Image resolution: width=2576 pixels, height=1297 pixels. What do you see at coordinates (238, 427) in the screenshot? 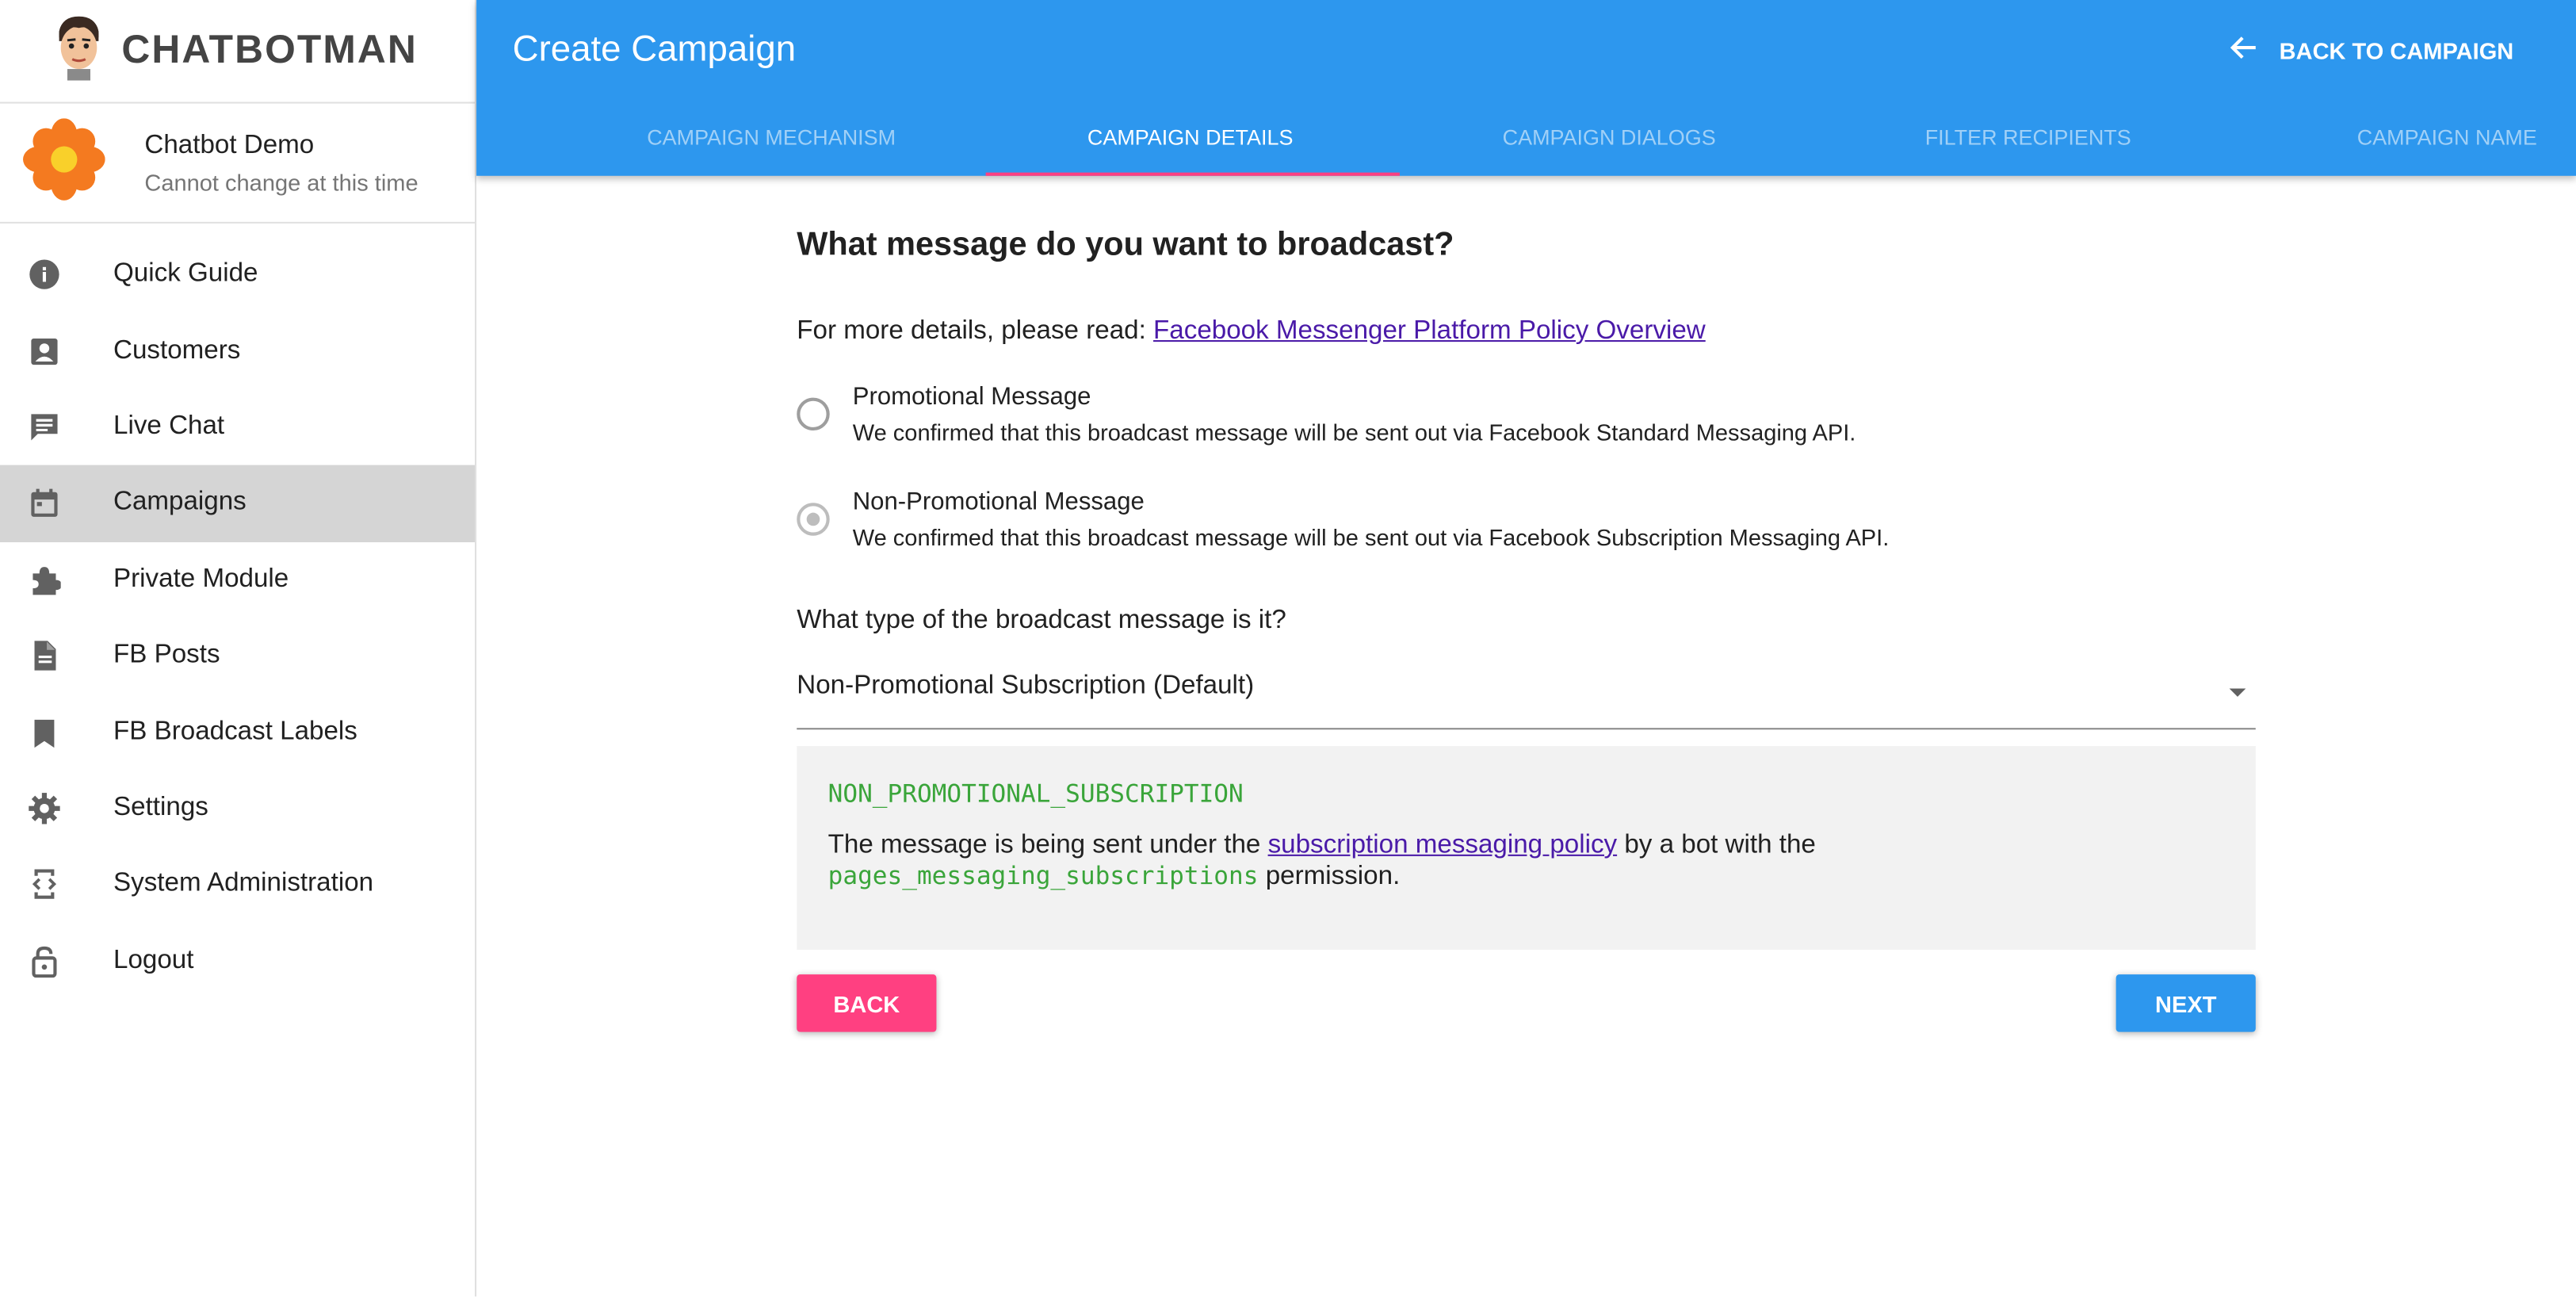
I see `sidebar-item-live-chat: Live Chat` at bounding box center [238, 427].